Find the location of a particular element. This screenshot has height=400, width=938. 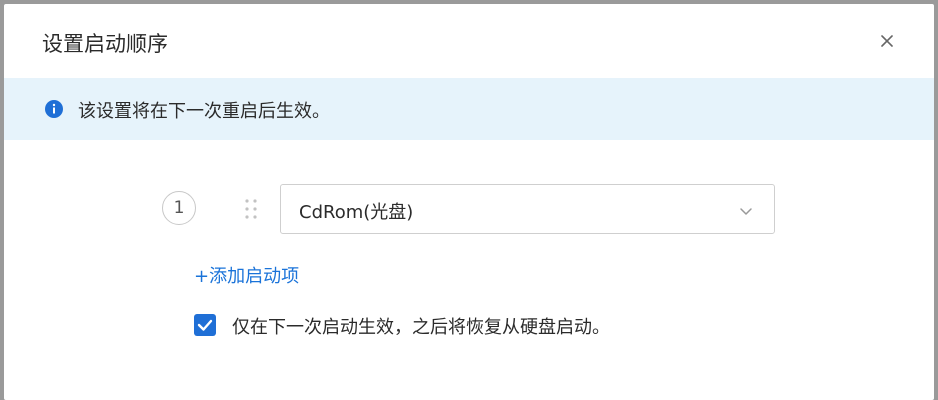

add-boot-item-link: +添加启动项 is located at coordinates (246, 275).